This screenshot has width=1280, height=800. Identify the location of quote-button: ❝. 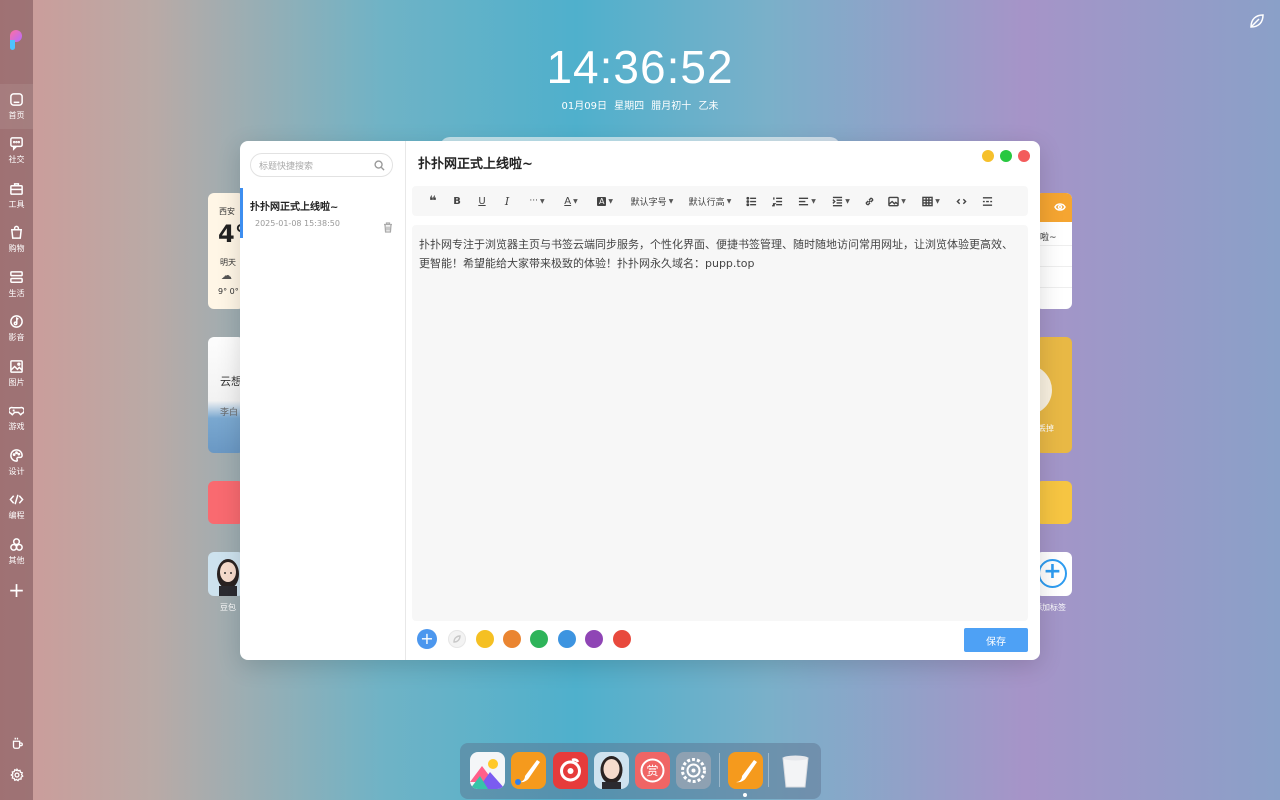
(433, 201).